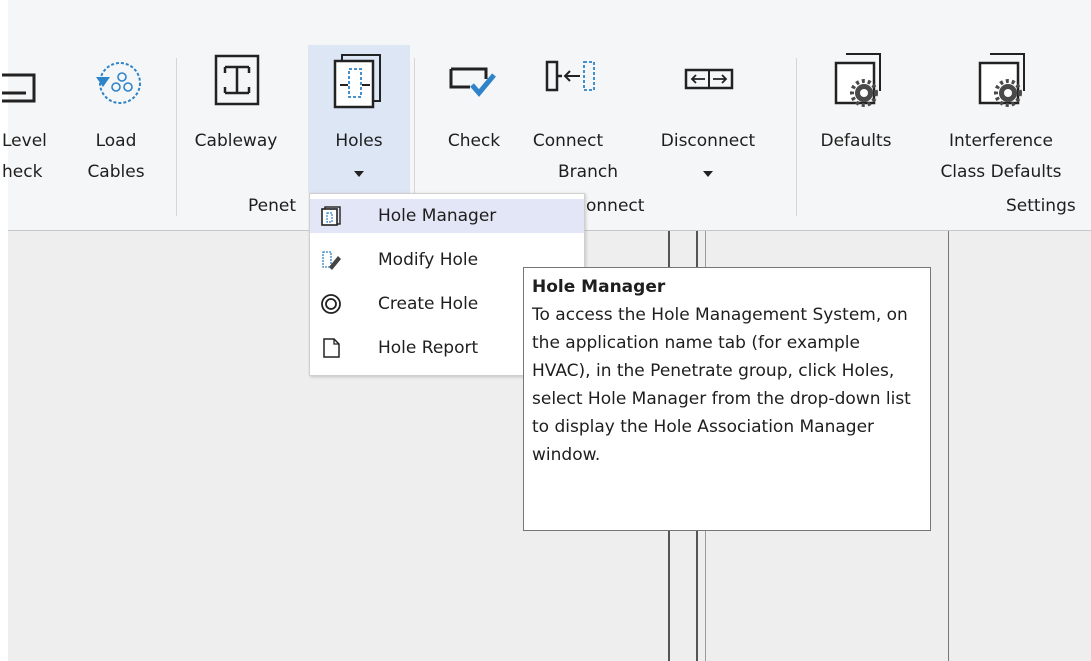  What do you see at coordinates (615, 206) in the screenshot?
I see `group-label-connect: onnect` at bounding box center [615, 206].